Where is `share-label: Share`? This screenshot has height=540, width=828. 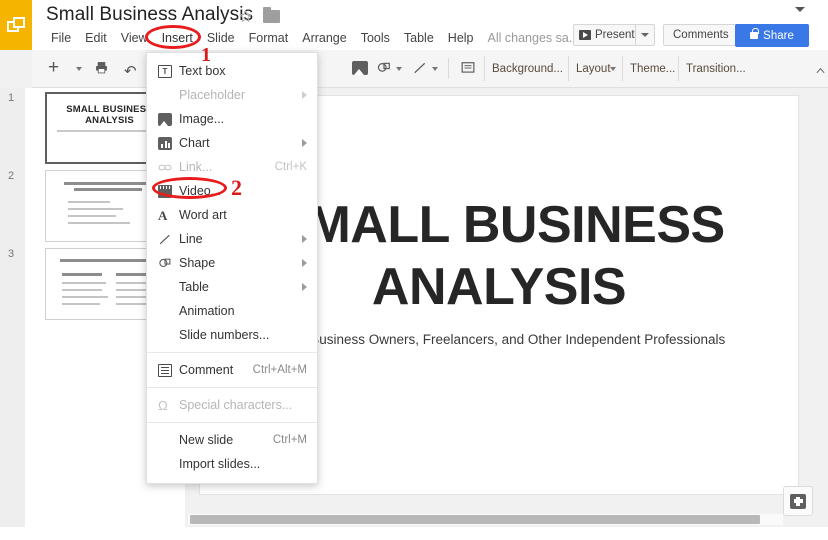 share-label: Share is located at coordinates (778, 35).